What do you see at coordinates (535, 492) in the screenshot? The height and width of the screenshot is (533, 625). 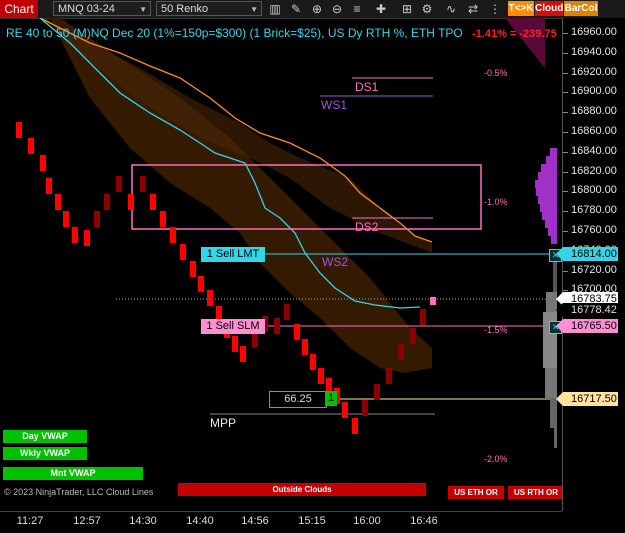 I see `us-rth-or-button: US RTH OR` at bounding box center [535, 492].